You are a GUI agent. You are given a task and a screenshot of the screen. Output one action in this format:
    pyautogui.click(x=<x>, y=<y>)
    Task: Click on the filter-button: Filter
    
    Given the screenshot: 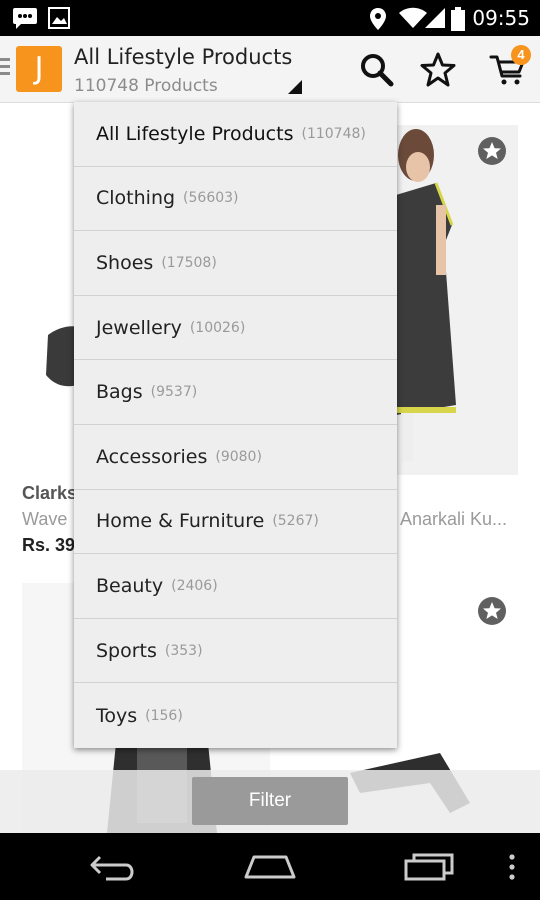 What is the action you would take?
    pyautogui.click(x=270, y=801)
    